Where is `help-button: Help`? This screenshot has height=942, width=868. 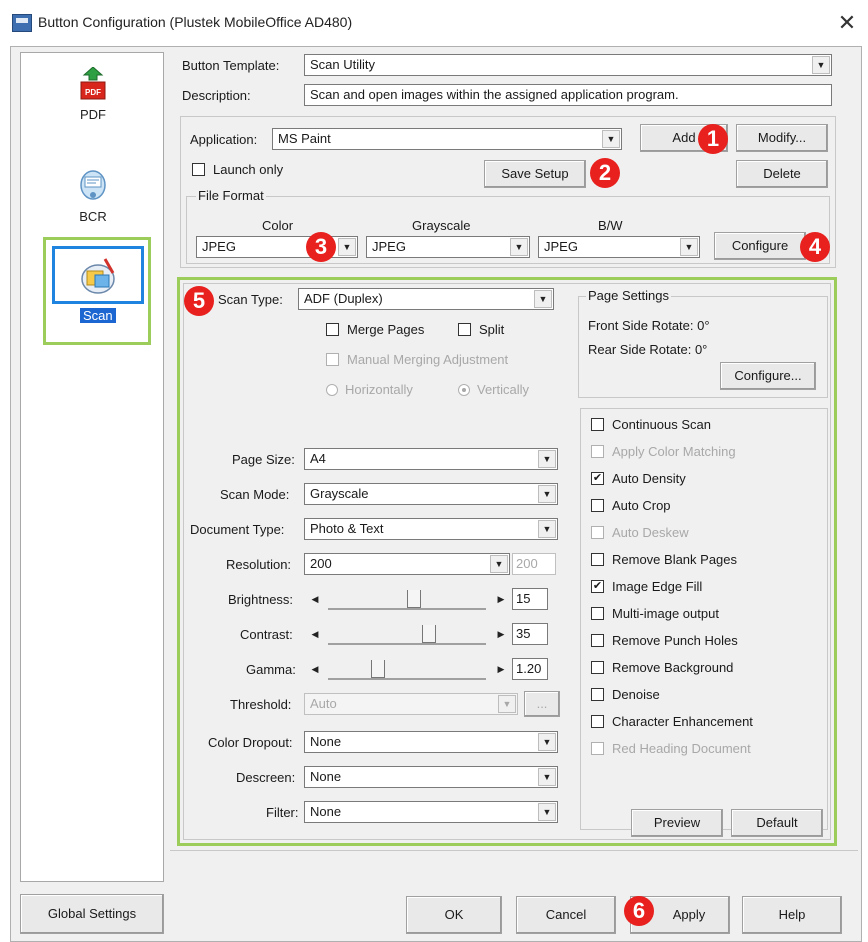 help-button: Help is located at coordinates (792, 915).